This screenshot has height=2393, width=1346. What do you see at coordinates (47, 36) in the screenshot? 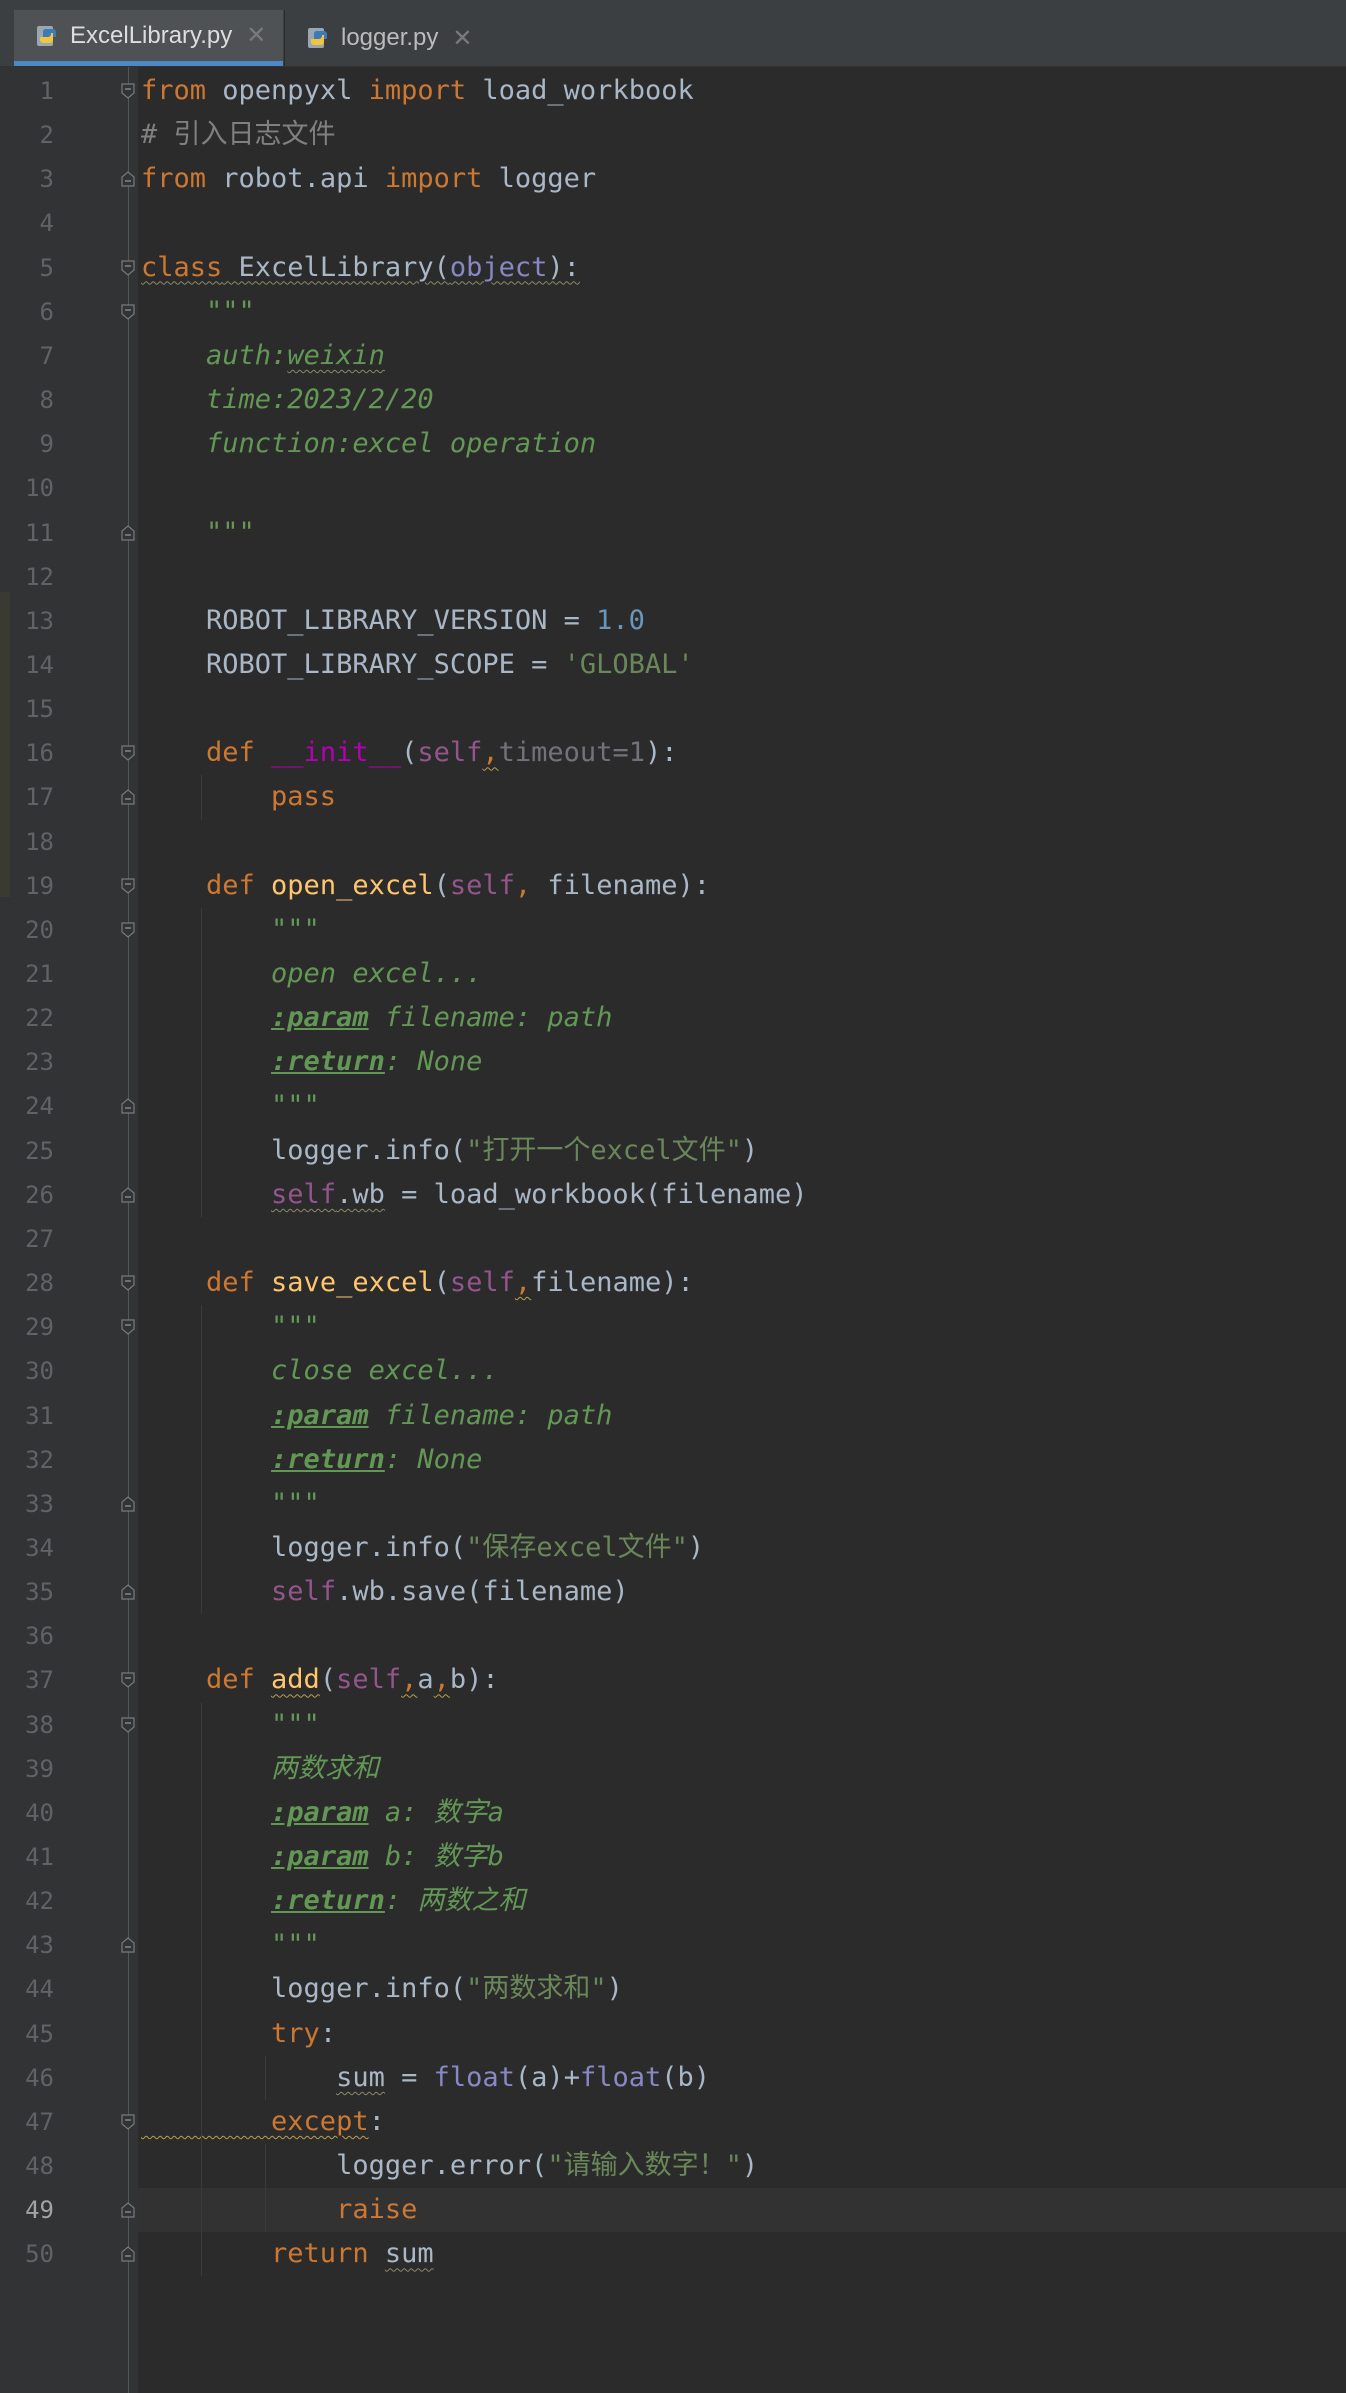
I see `python-file-icon` at bounding box center [47, 36].